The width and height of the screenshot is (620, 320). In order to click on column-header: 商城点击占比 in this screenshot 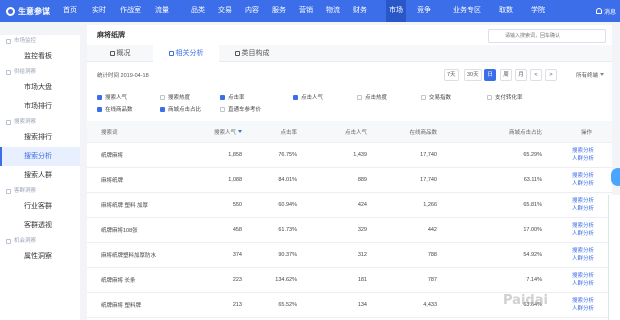, I will do `click(525, 131)`.